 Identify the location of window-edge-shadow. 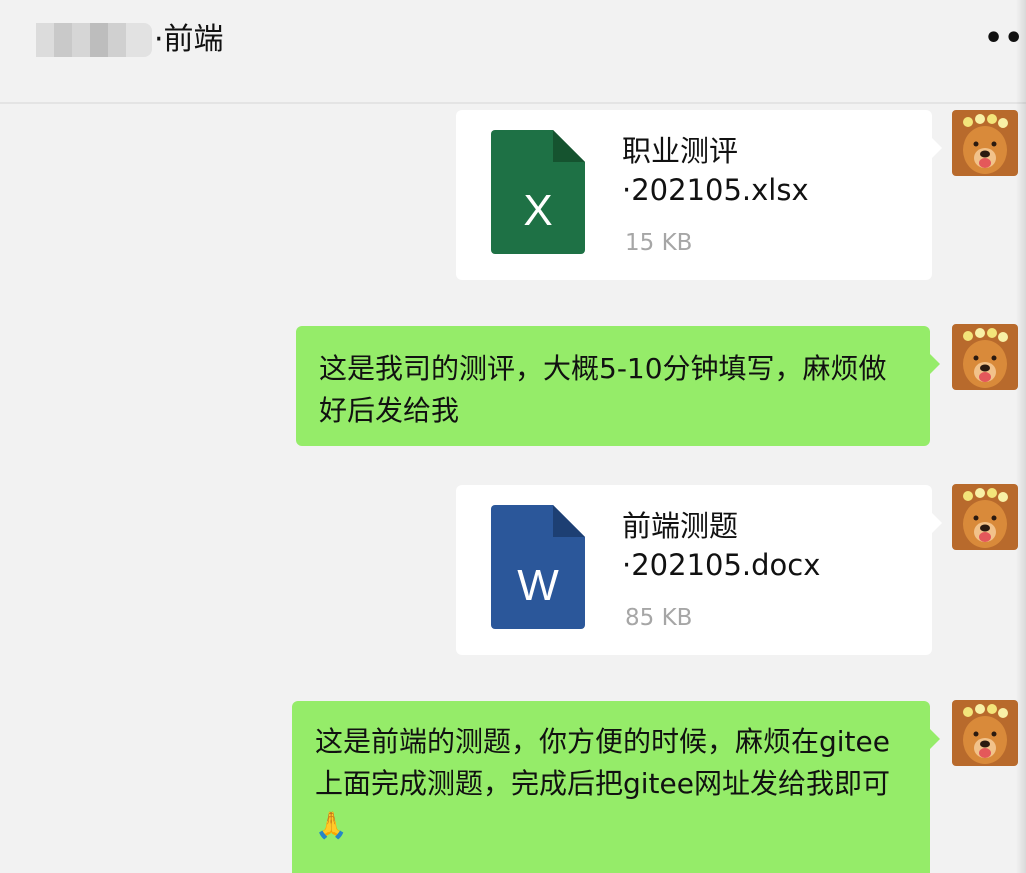
(1021, 436).